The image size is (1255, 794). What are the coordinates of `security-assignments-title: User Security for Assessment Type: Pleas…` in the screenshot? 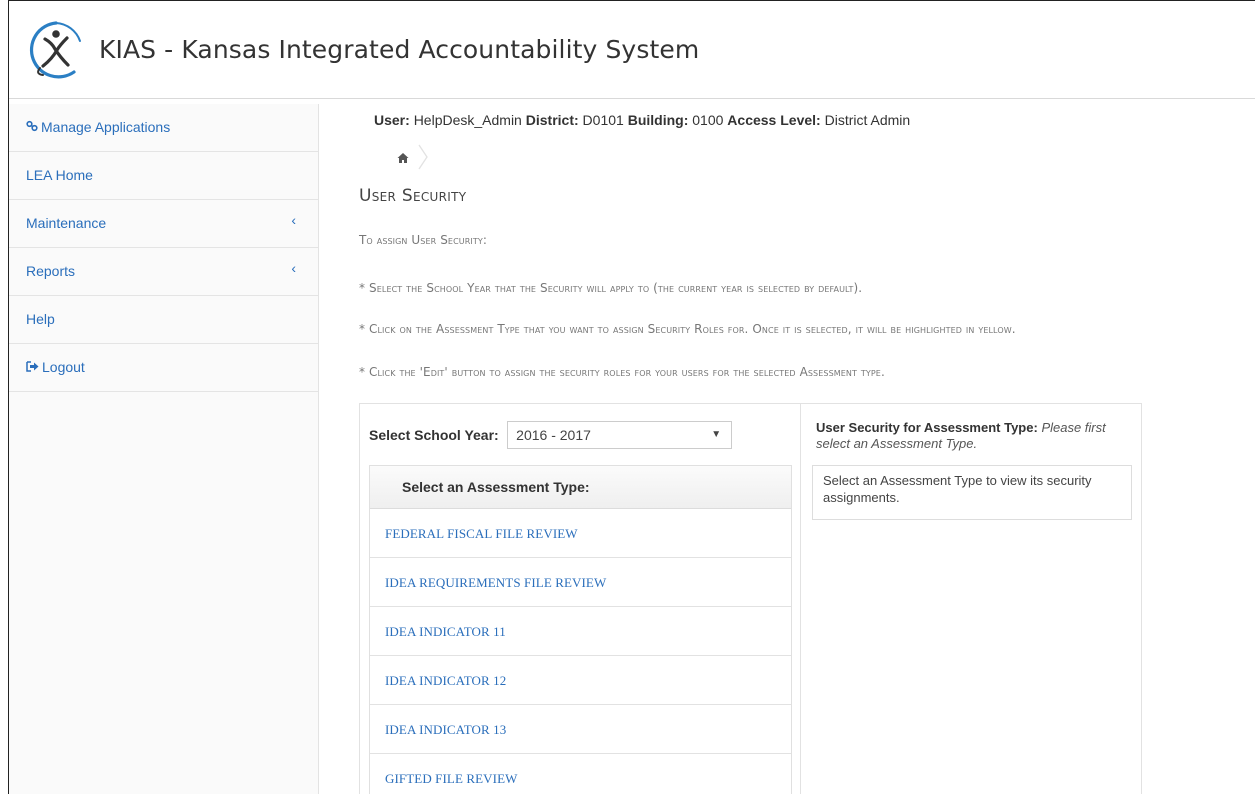 It's located at (978, 436).